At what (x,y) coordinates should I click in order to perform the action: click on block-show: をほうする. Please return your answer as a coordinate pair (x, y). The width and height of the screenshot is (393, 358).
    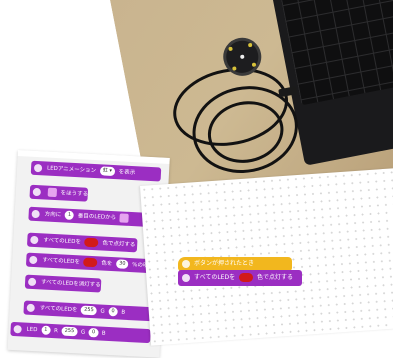
    Looking at the image, I should click on (59, 193).